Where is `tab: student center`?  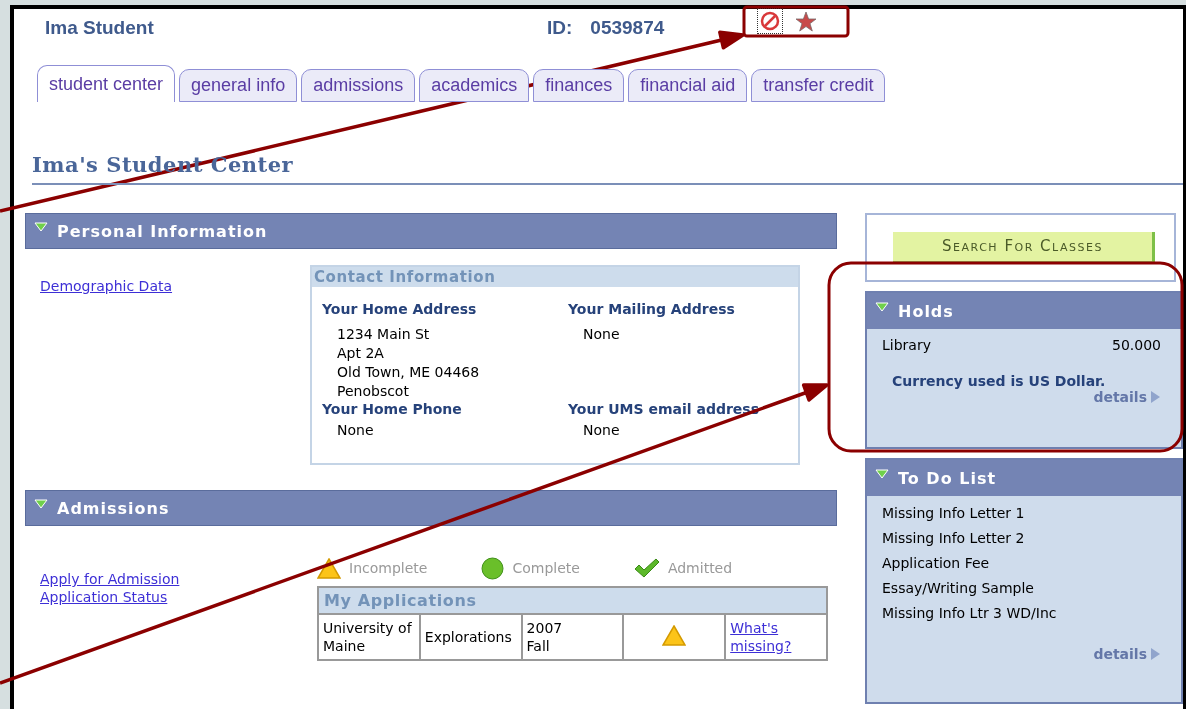 tab: student center is located at coordinates (106, 83).